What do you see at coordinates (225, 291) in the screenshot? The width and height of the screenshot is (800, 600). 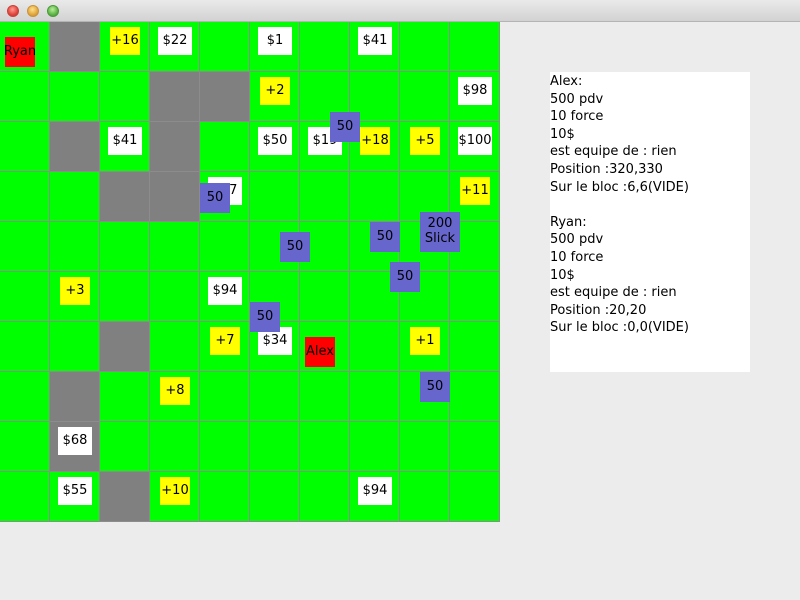 I see `money-pickup: $94` at bounding box center [225, 291].